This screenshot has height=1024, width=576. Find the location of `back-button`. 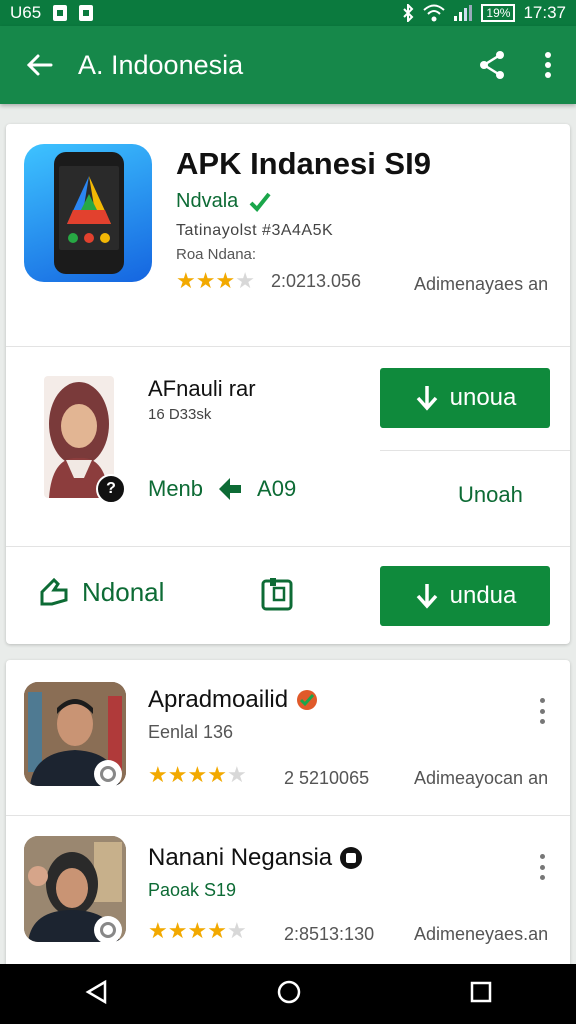

back-button is located at coordinates (39, 65).